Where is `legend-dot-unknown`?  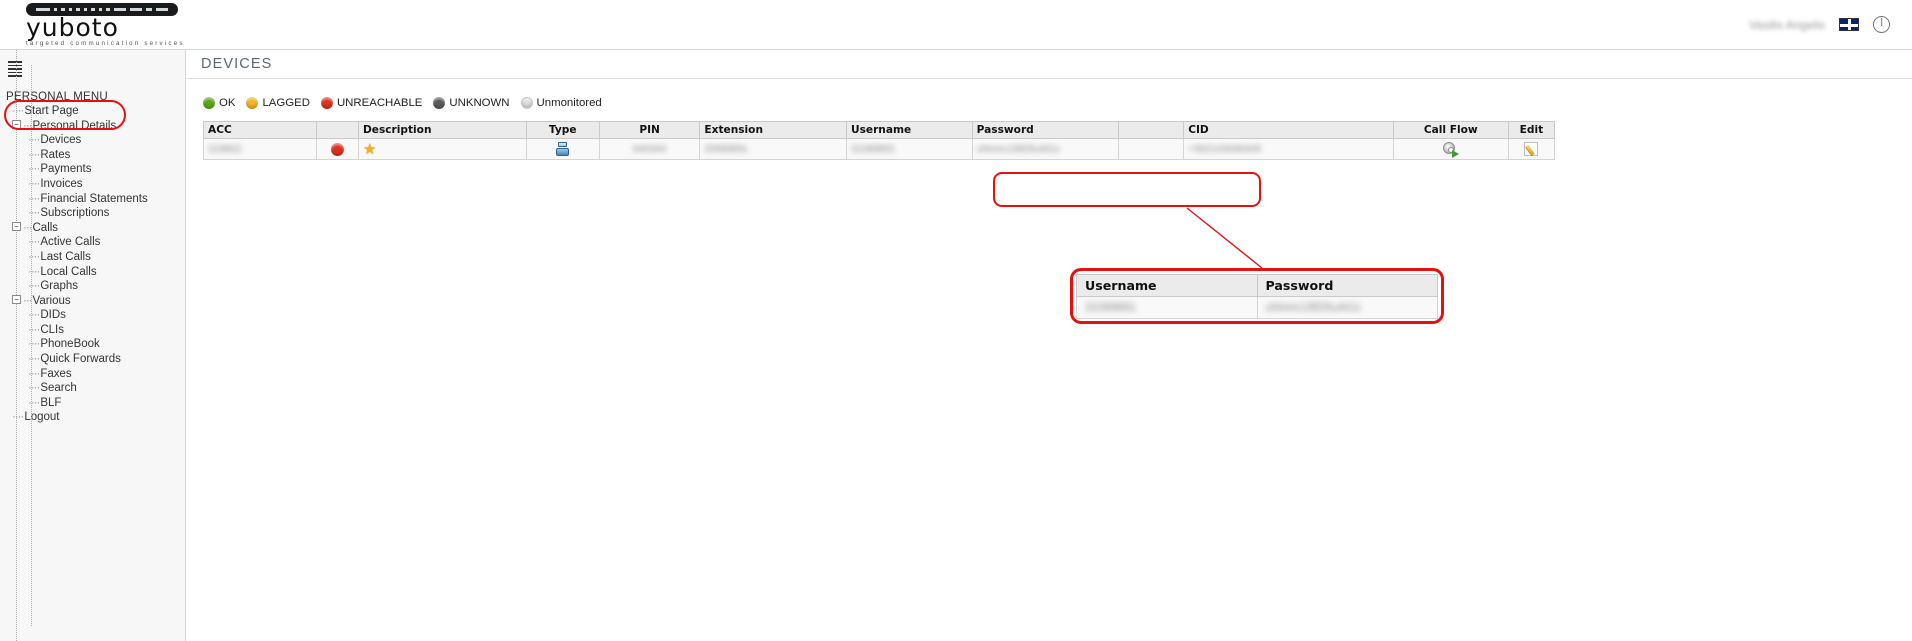 legend-dot-unknown is located at coordinates (439, 103).